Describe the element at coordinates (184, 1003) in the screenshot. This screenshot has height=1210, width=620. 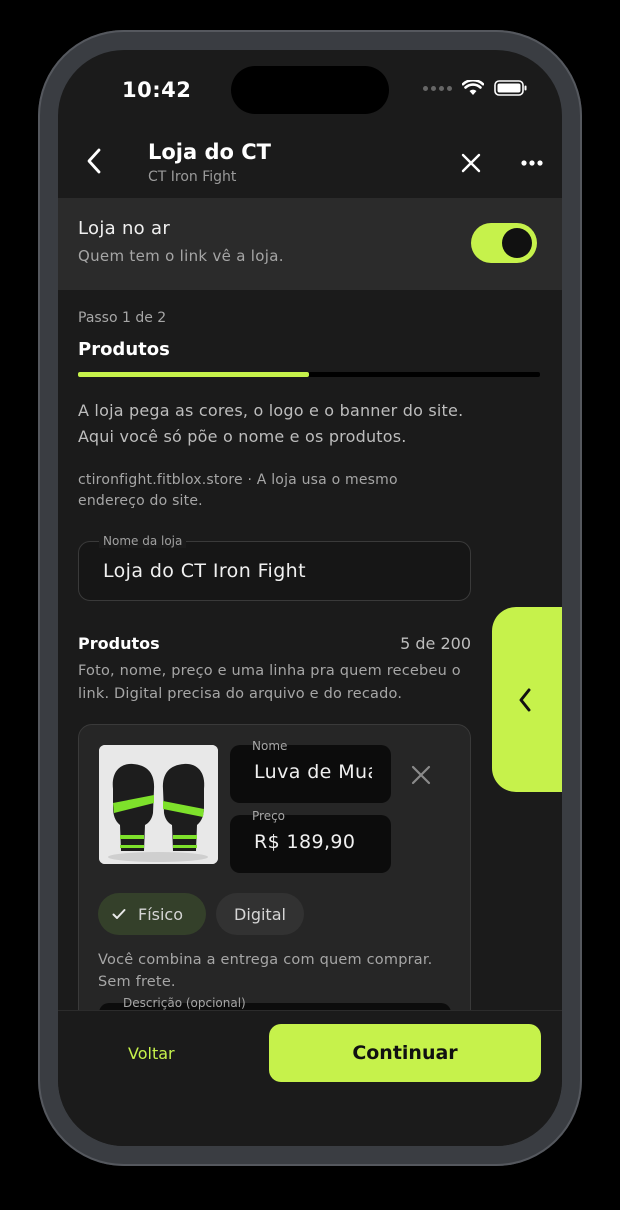
I see `product-description-label: Descrição (opcional)` at that location.